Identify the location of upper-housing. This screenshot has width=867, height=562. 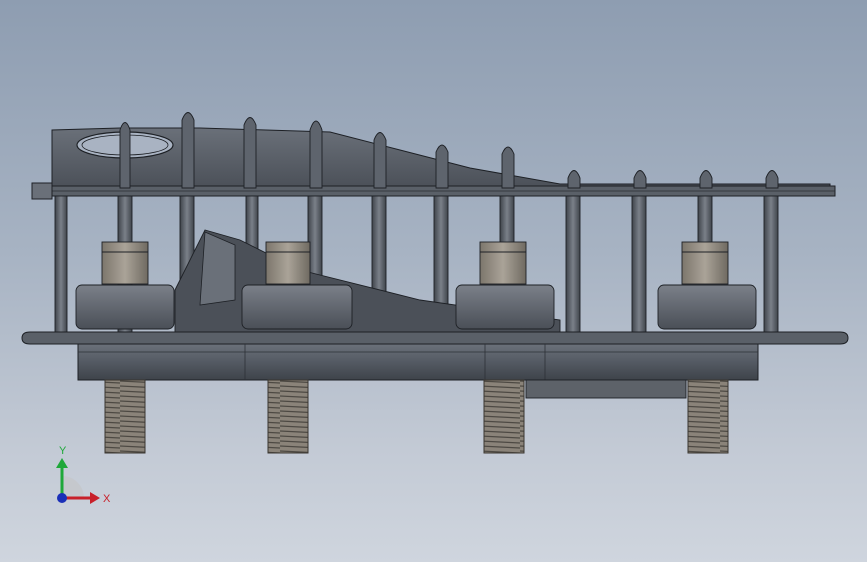
(433, 163).